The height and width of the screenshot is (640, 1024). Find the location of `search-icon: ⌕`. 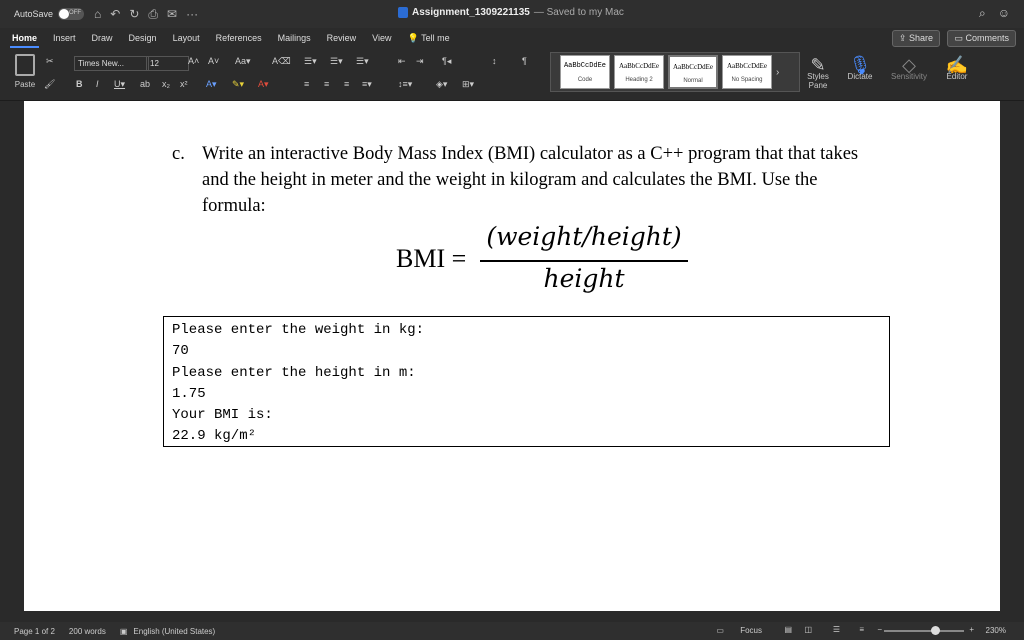

search-icon: ⌕ is located at coordinates (982, 13).